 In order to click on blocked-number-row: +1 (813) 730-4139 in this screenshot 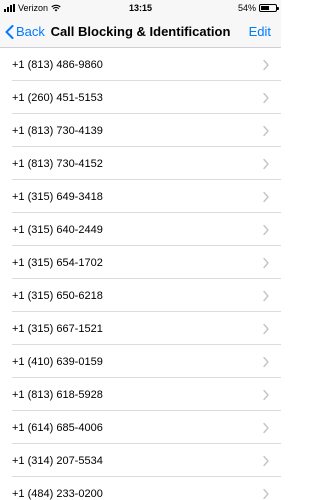, I will do `click(140, 130)`.